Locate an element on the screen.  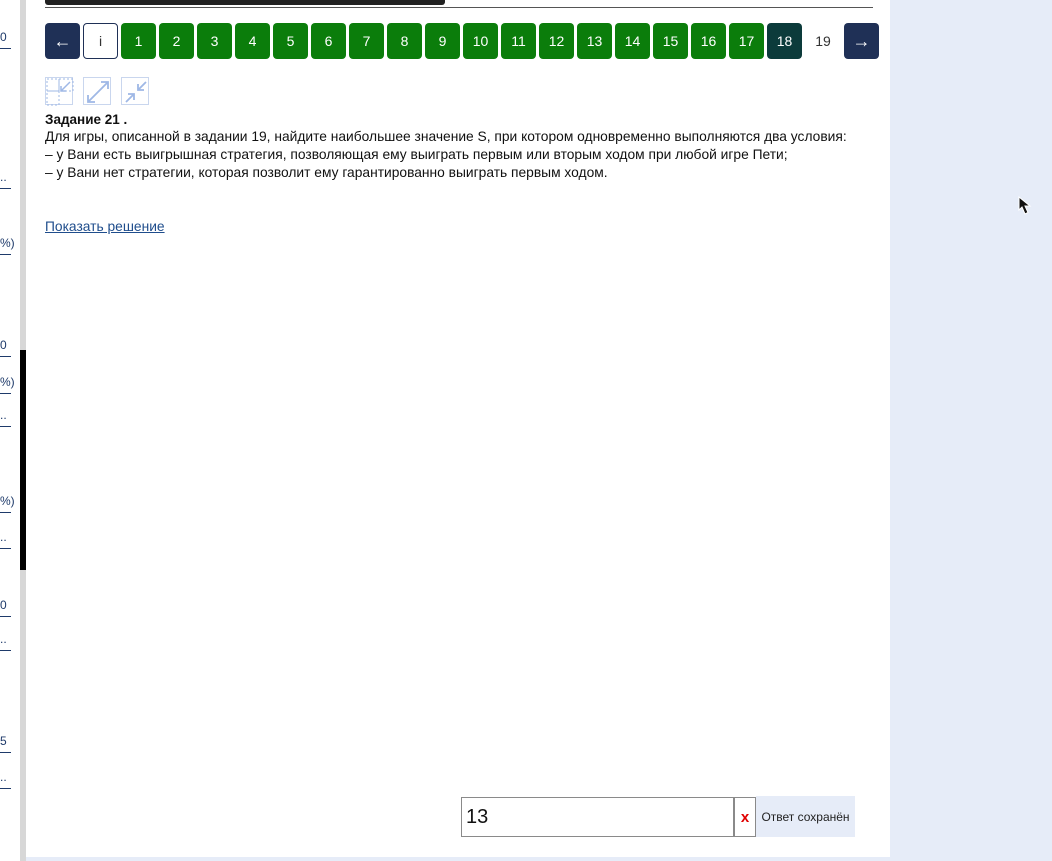
page-button: 4 is located at coordinates (252, 41).